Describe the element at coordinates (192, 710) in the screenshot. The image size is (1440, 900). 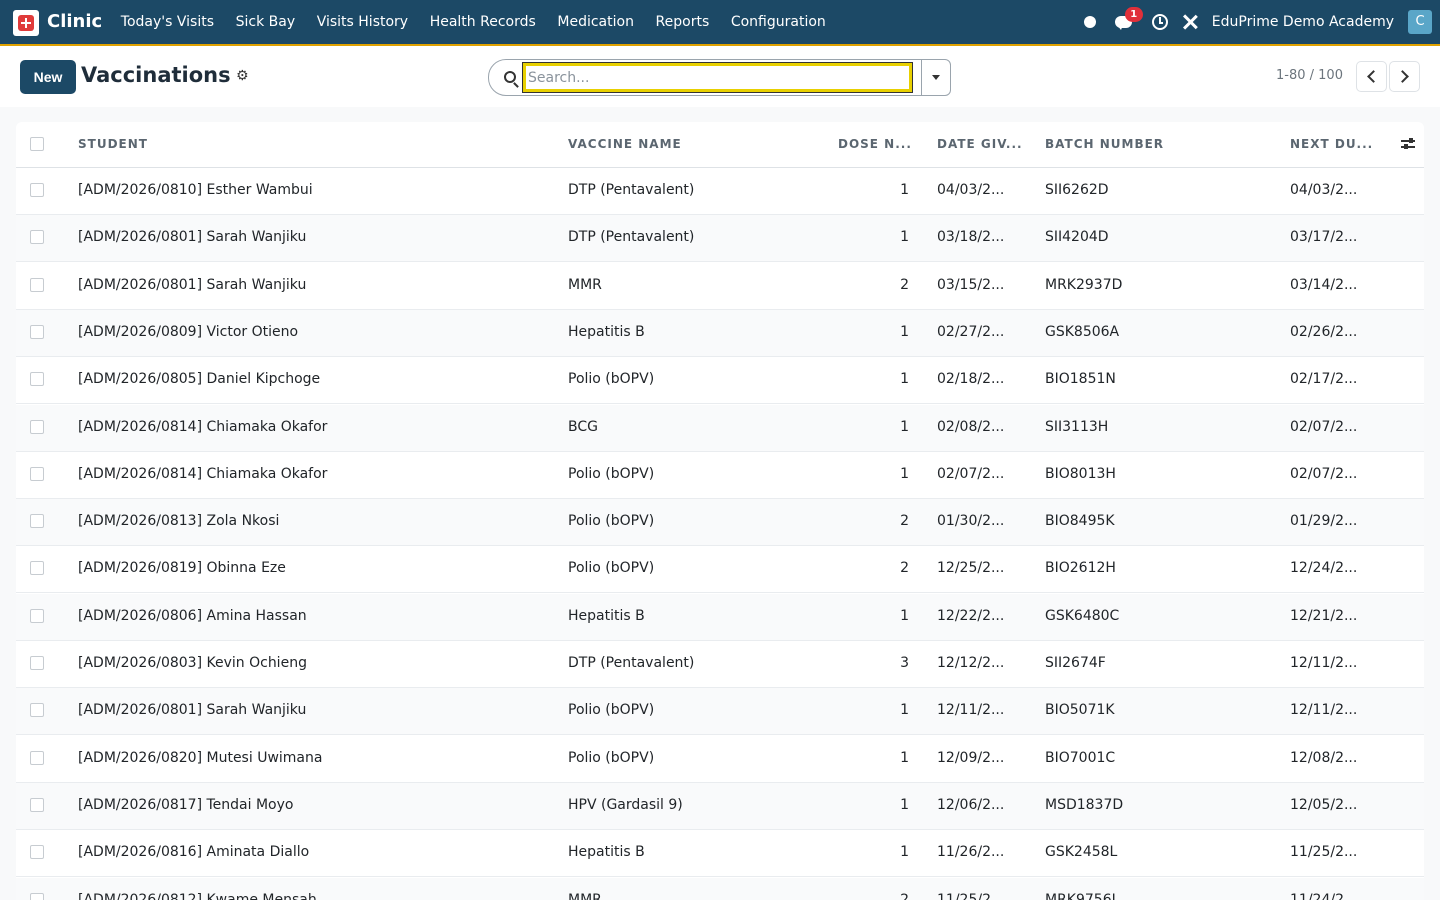
I see `cell-student: [ADM/2026/0801] Sarah Wanjiku` at that location.